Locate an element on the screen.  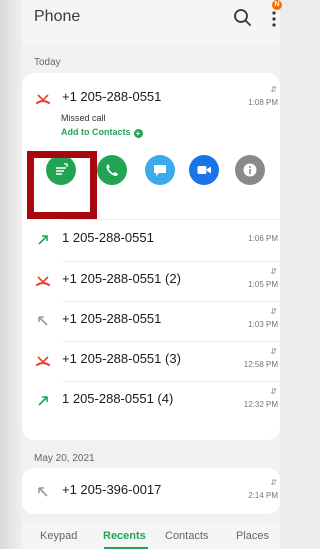
notification-badge: N is located at coordinates (277, 5).